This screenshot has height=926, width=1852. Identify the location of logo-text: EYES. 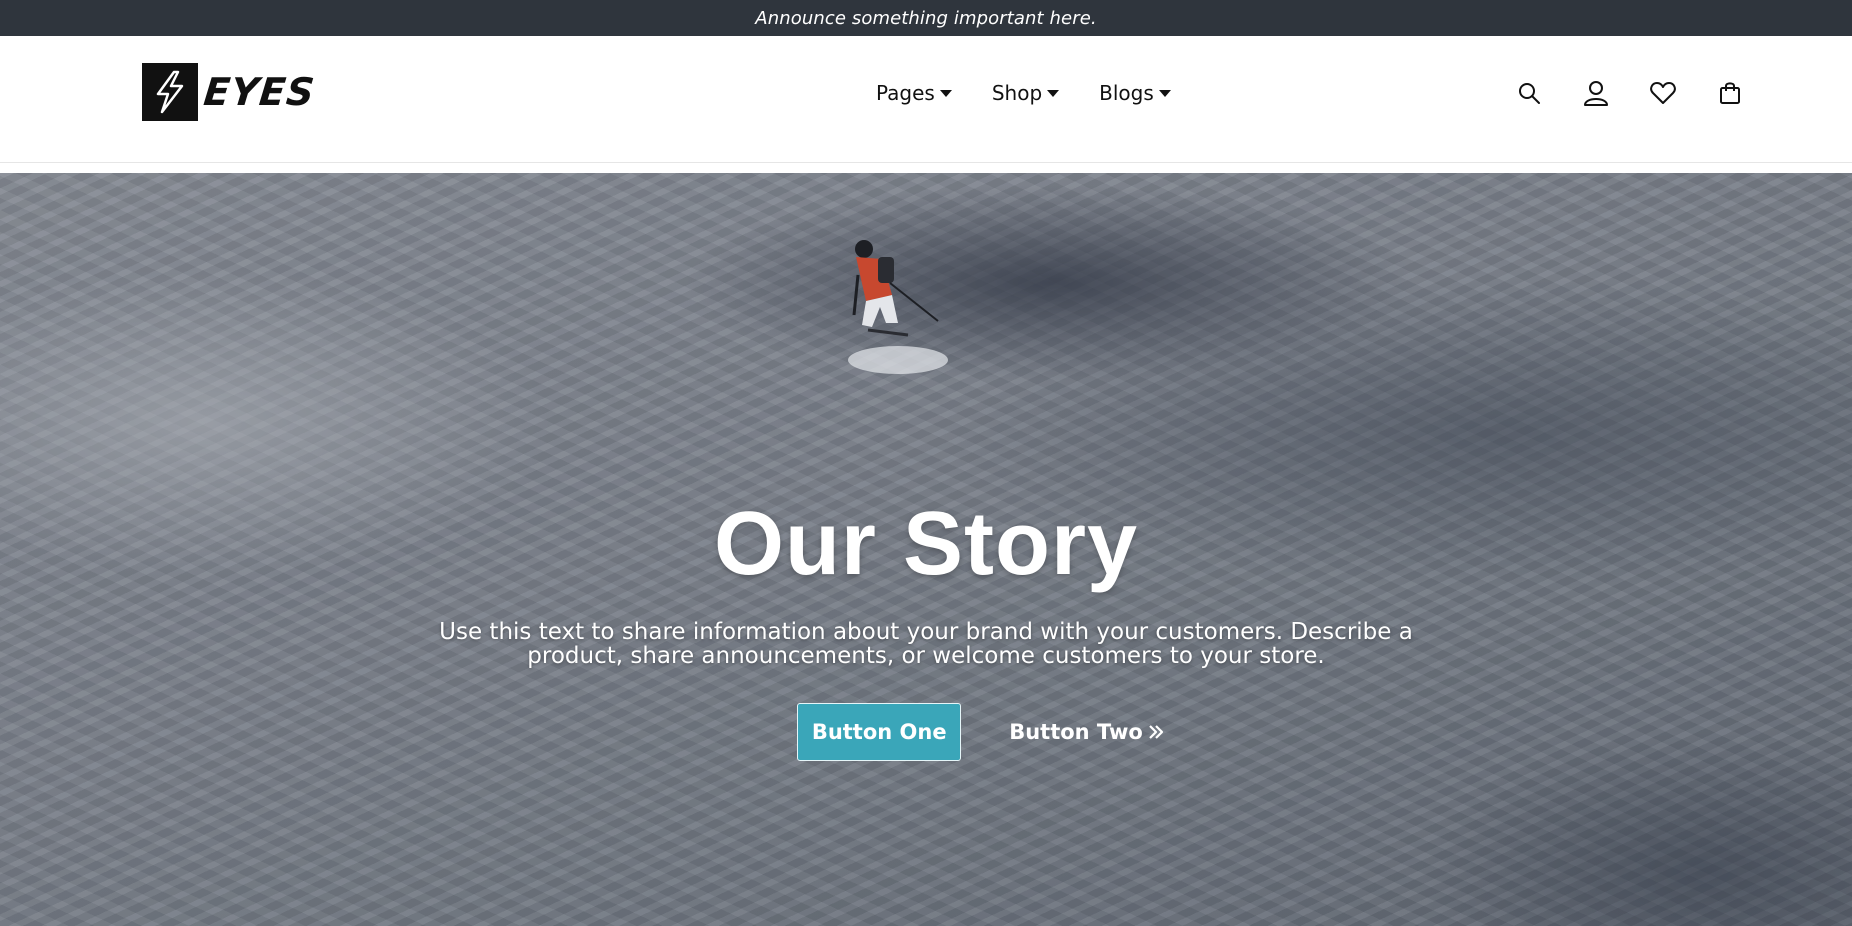
(259, 92).